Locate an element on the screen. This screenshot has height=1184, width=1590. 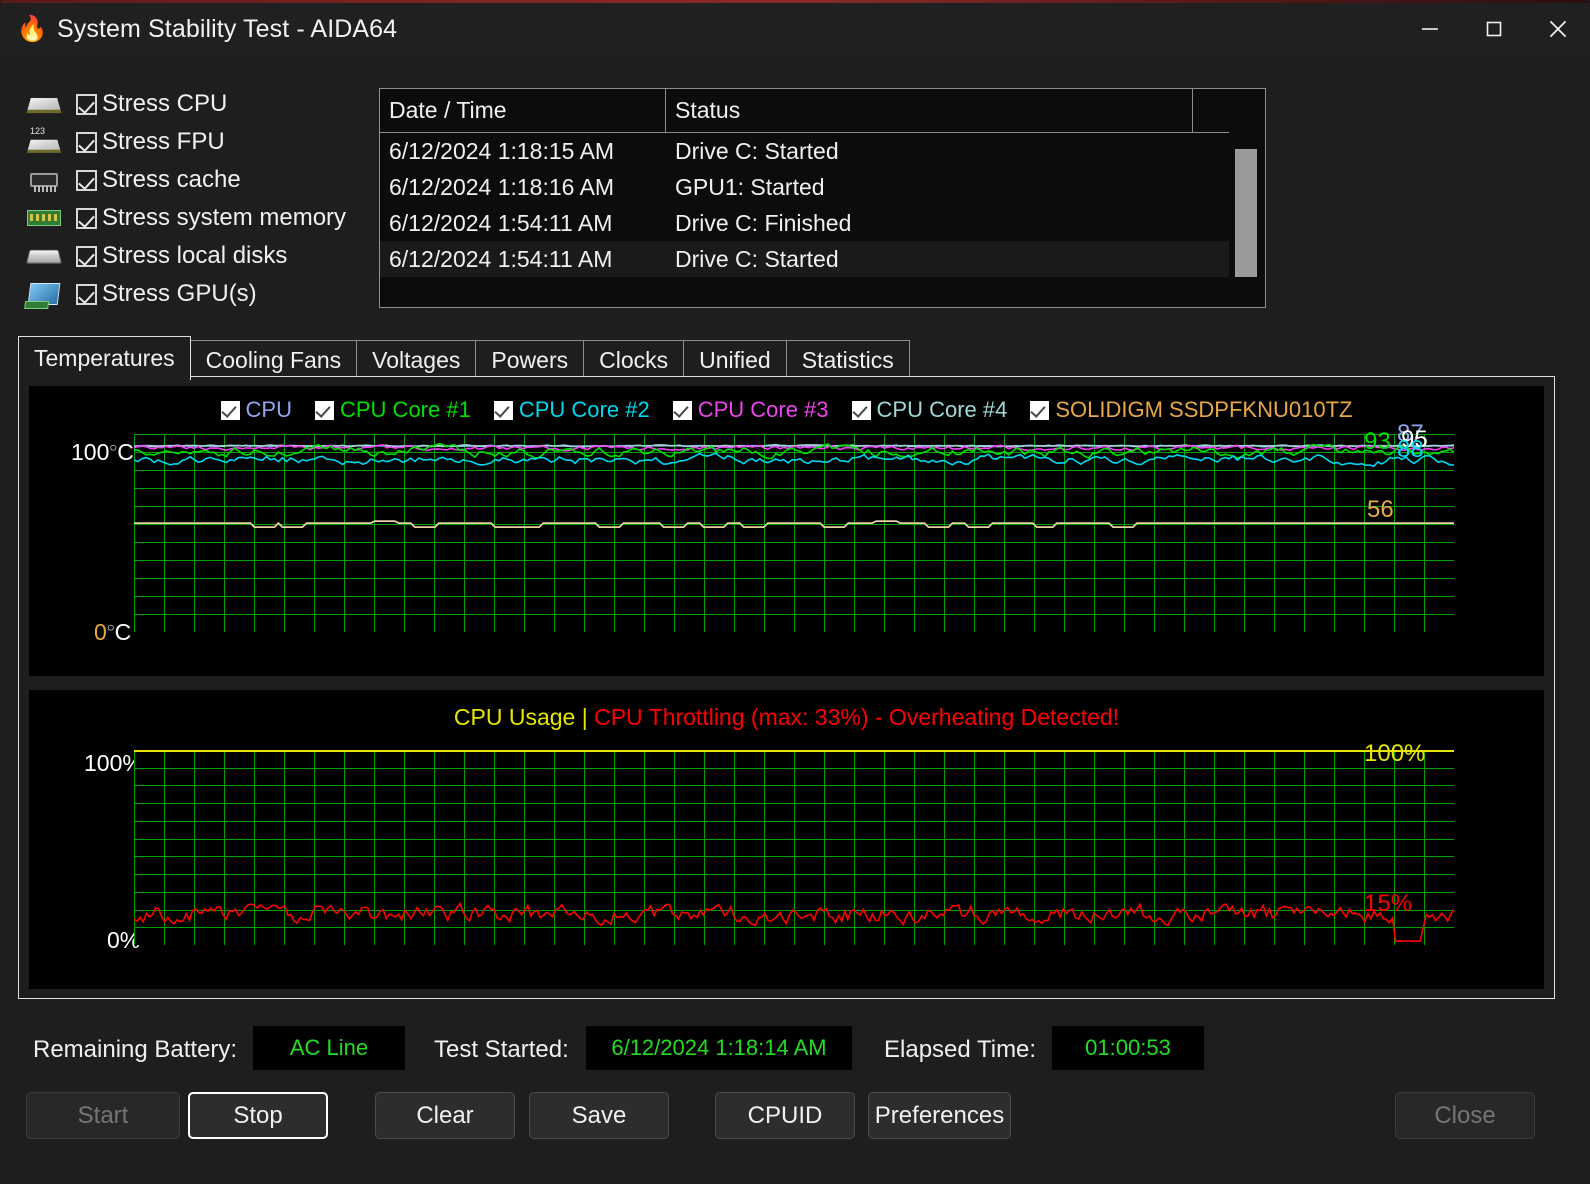
cpuid-button: CPUID is located at coordinates (785, 1115).